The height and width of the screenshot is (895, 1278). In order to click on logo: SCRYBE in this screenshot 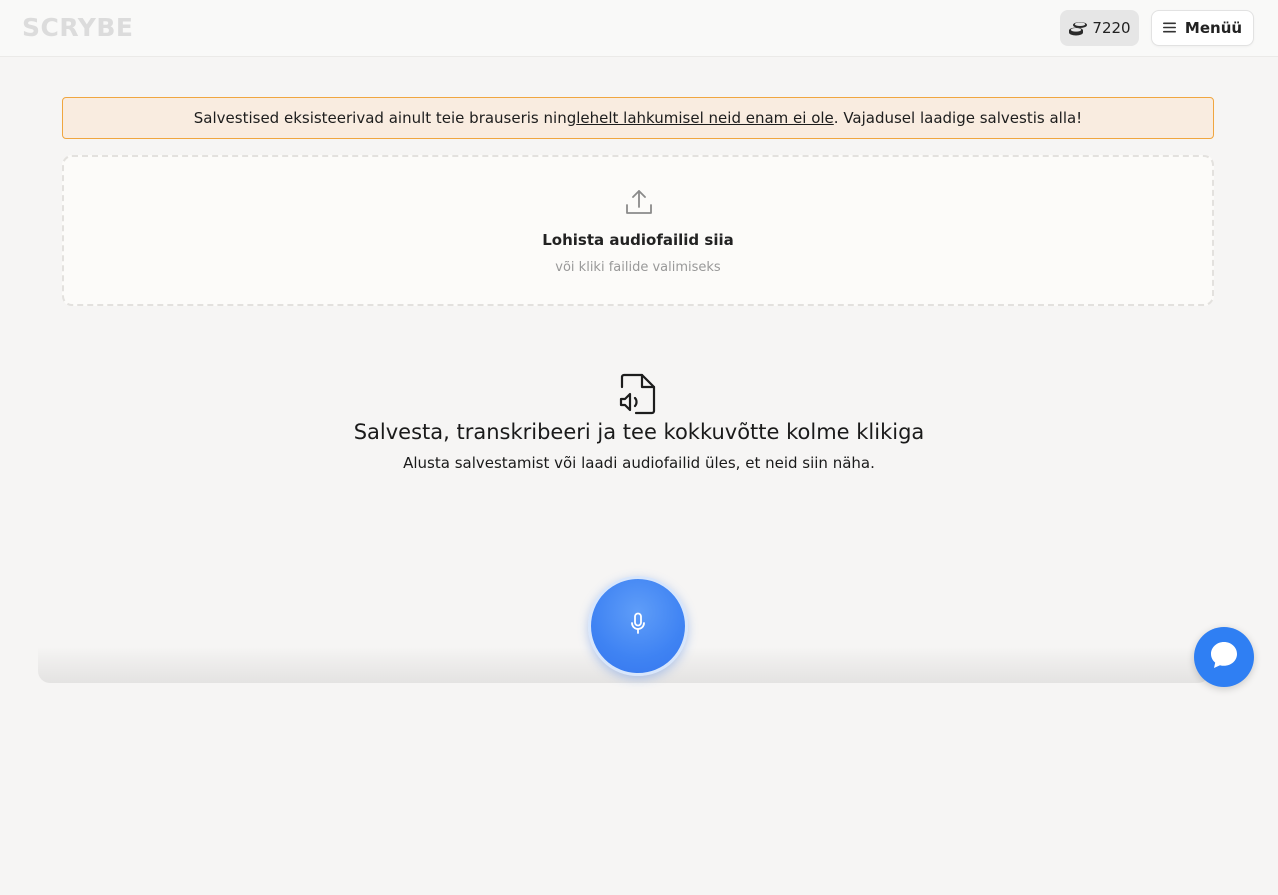, I will do `click(77, 27)`.